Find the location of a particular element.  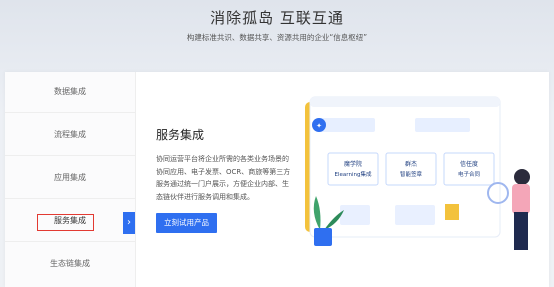

sidebar-item-process: 流程集成 is located at coordinates (70, 135).